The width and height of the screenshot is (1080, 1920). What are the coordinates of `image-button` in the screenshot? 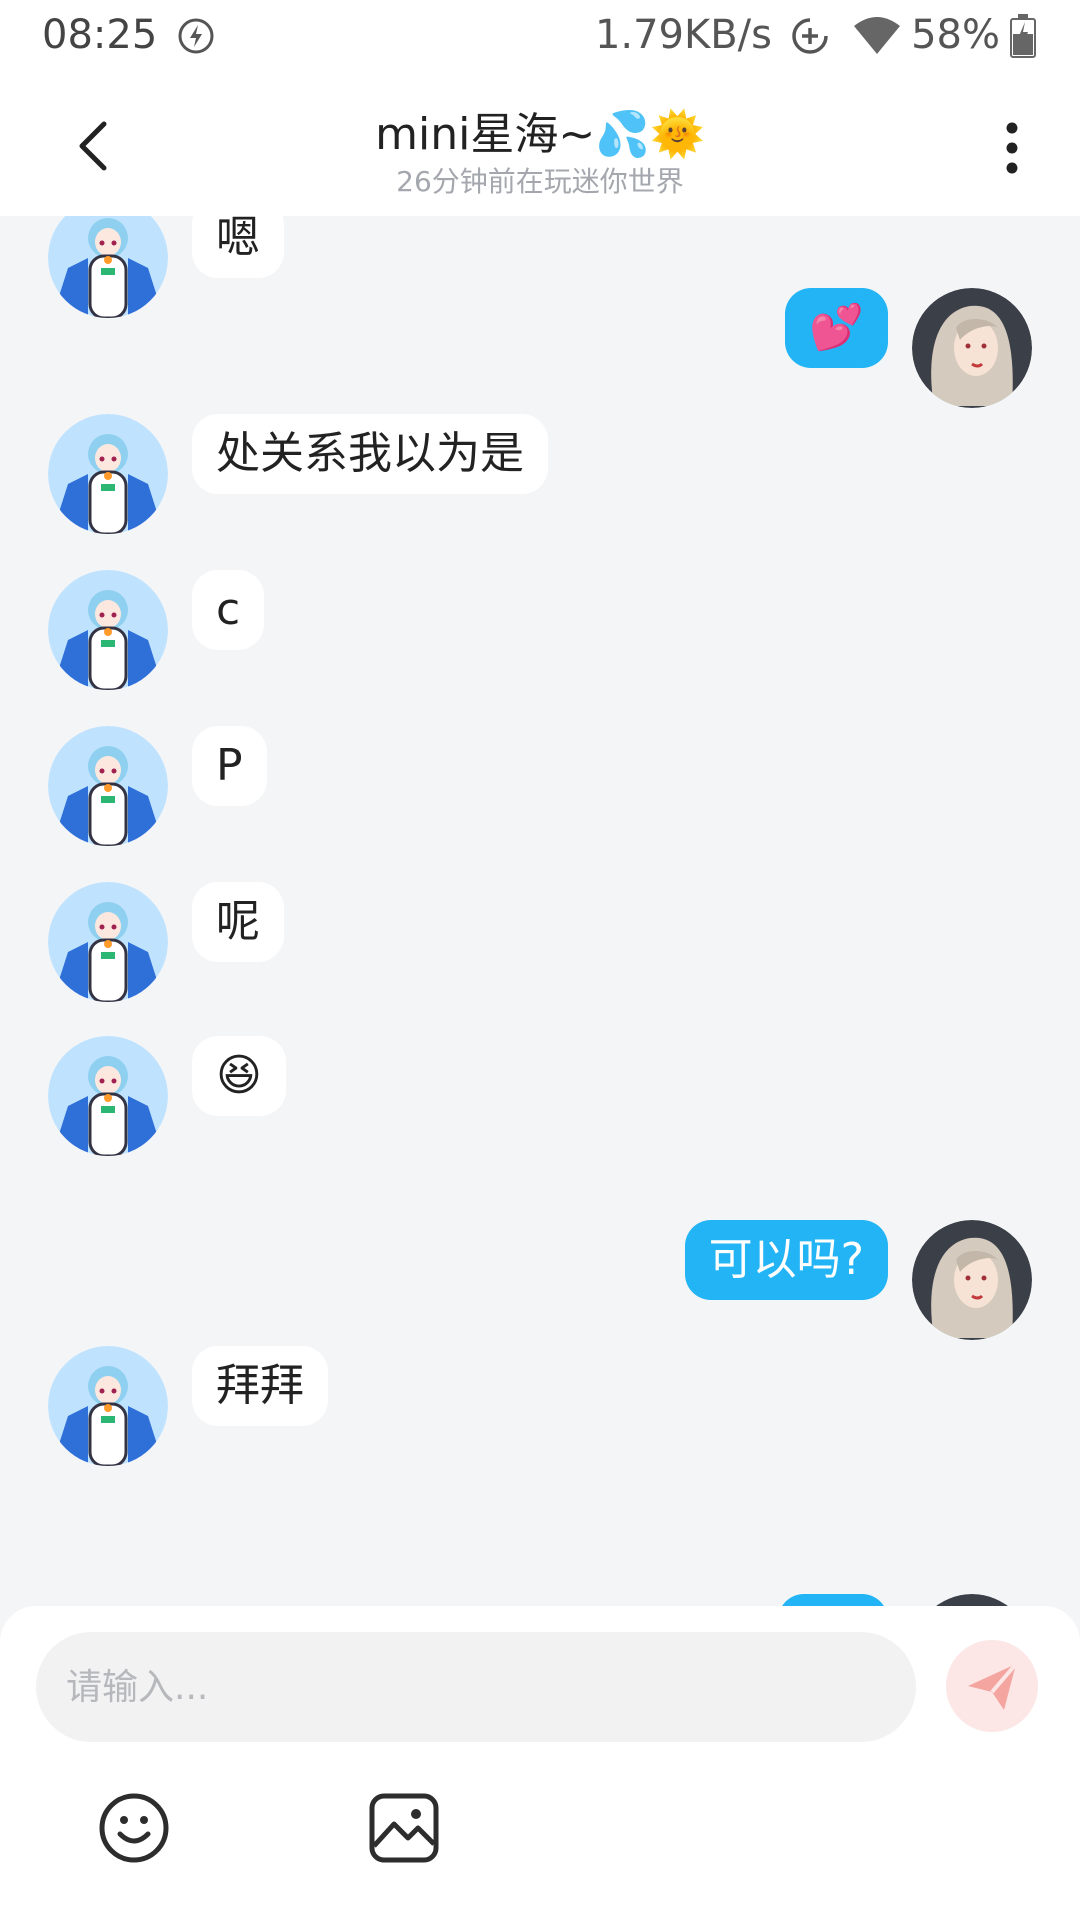 It's located at (404, 1828).